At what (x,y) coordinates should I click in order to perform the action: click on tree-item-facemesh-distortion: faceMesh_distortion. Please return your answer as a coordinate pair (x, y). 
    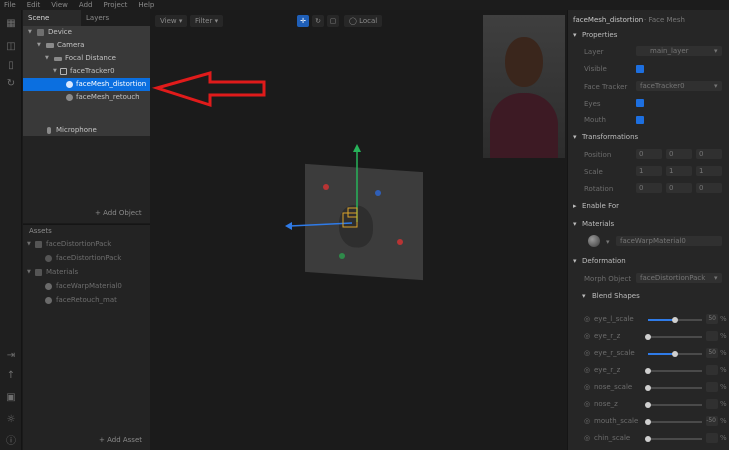
    Looking at the image, I should click on (86, 84).